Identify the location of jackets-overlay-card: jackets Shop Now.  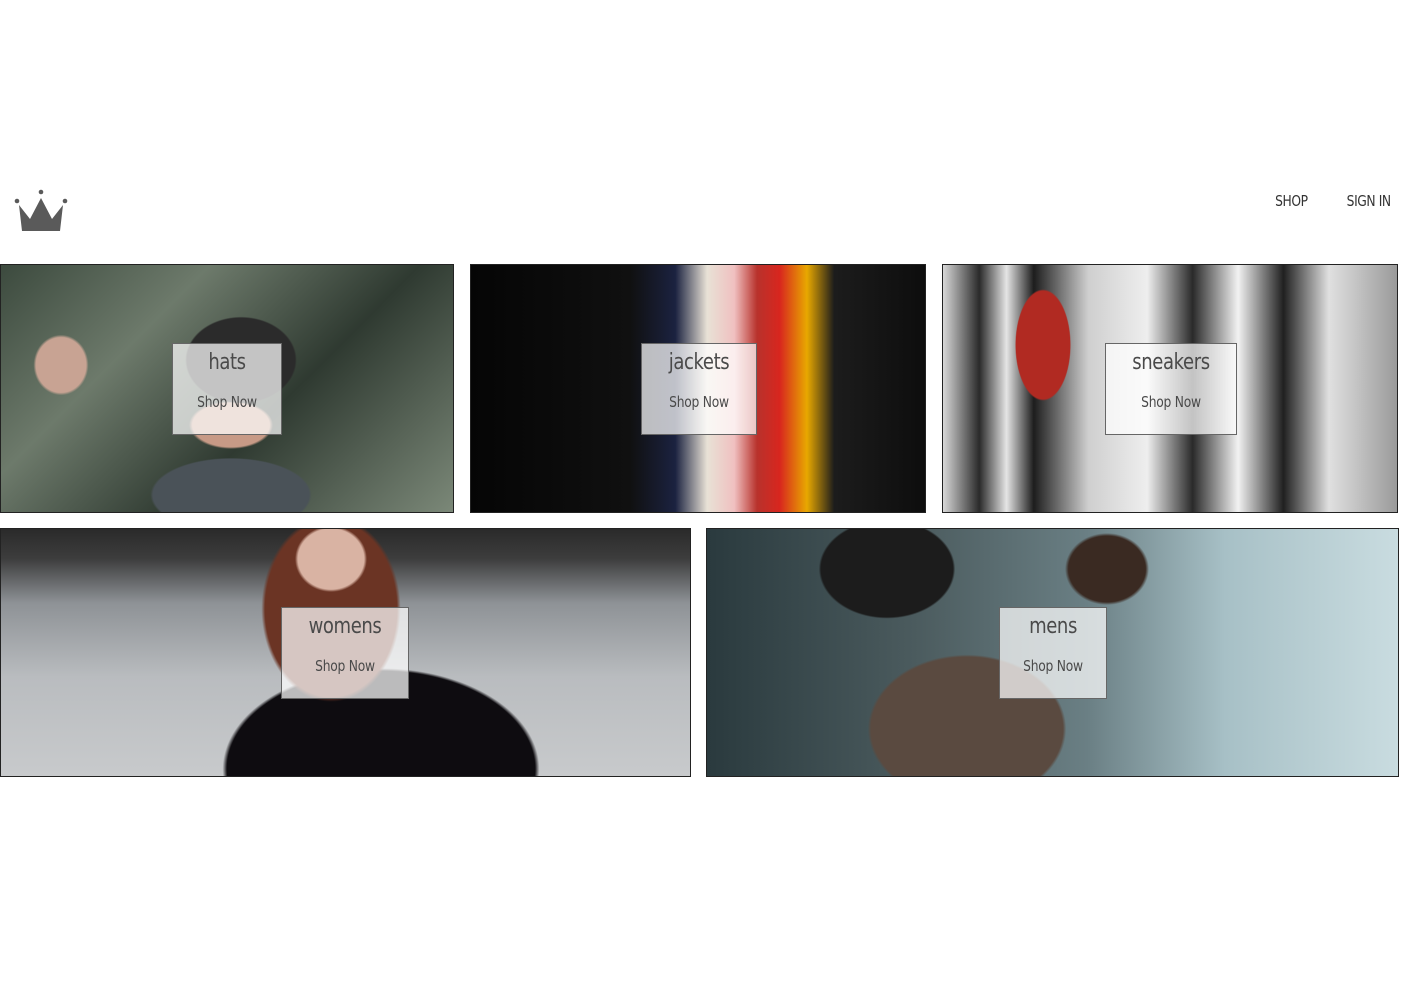
(699, 389).